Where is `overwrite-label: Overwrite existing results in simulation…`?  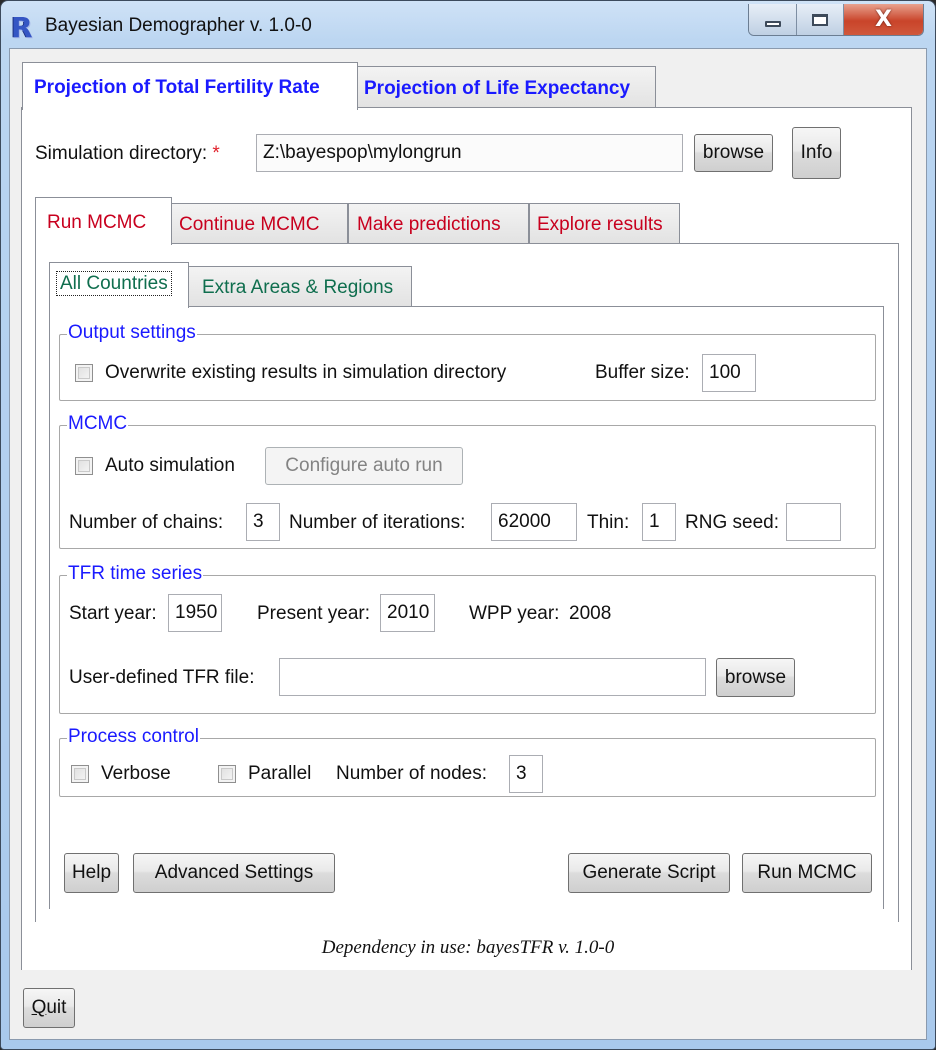
overwrite-label: Overwrite existing results in simulation… is located at coordinates (306, 372).